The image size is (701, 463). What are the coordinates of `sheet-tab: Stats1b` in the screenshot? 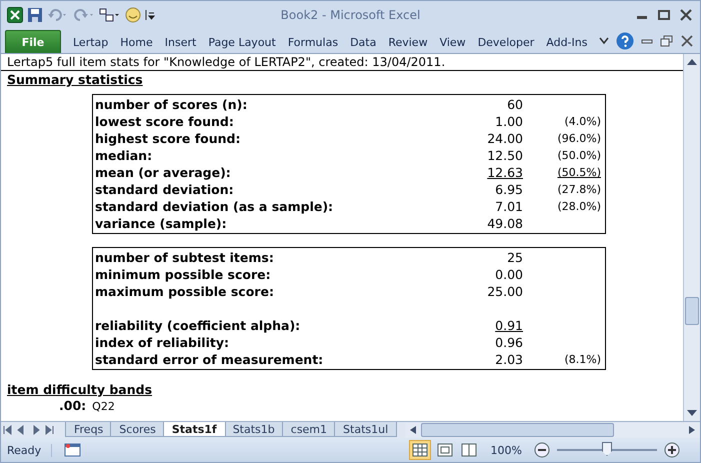 It's located at (254, 429).